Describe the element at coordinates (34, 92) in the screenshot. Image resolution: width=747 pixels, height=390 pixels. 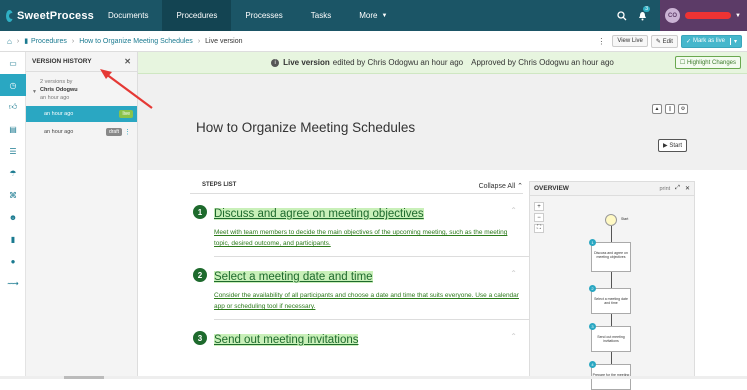
I see `collapse-triangle-icon: ▼` at that location.